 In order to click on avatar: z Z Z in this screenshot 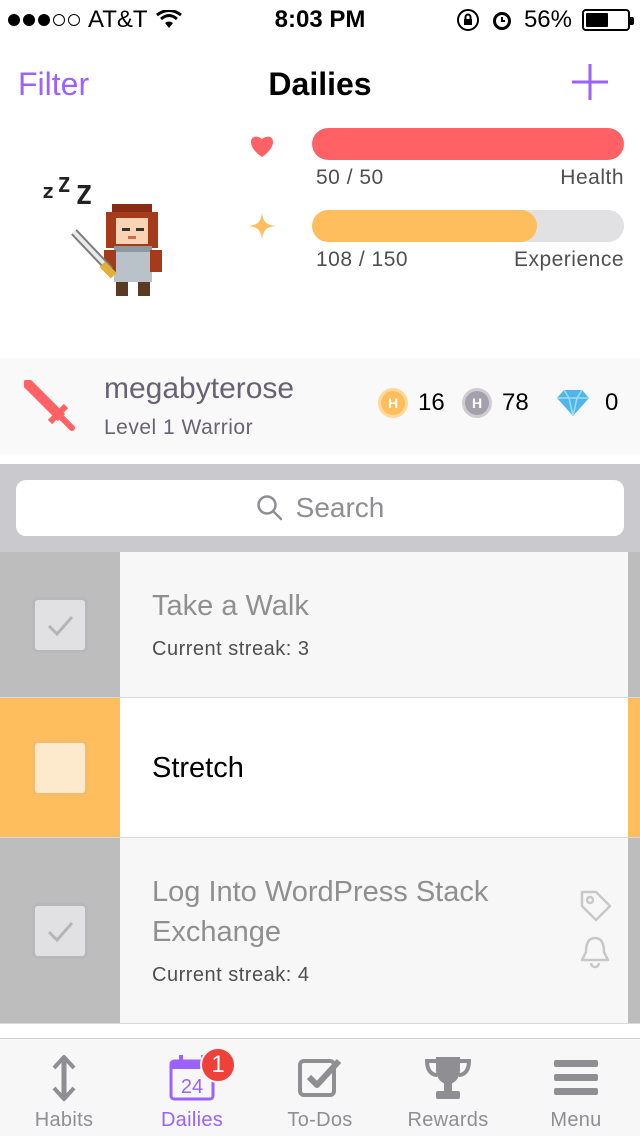, I will do `click(110, 240)`.